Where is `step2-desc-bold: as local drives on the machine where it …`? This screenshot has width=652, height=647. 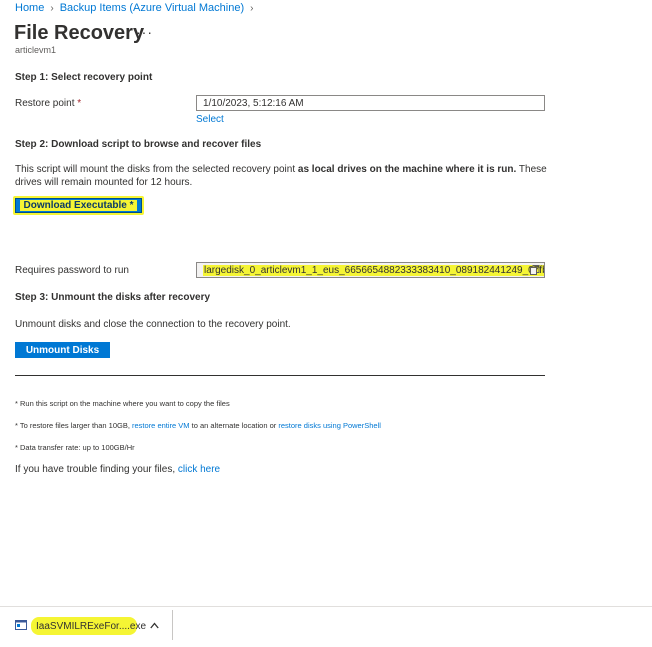 step2-desc-bold: as local drives on the machine where it … is located at coordinates (407, 169).